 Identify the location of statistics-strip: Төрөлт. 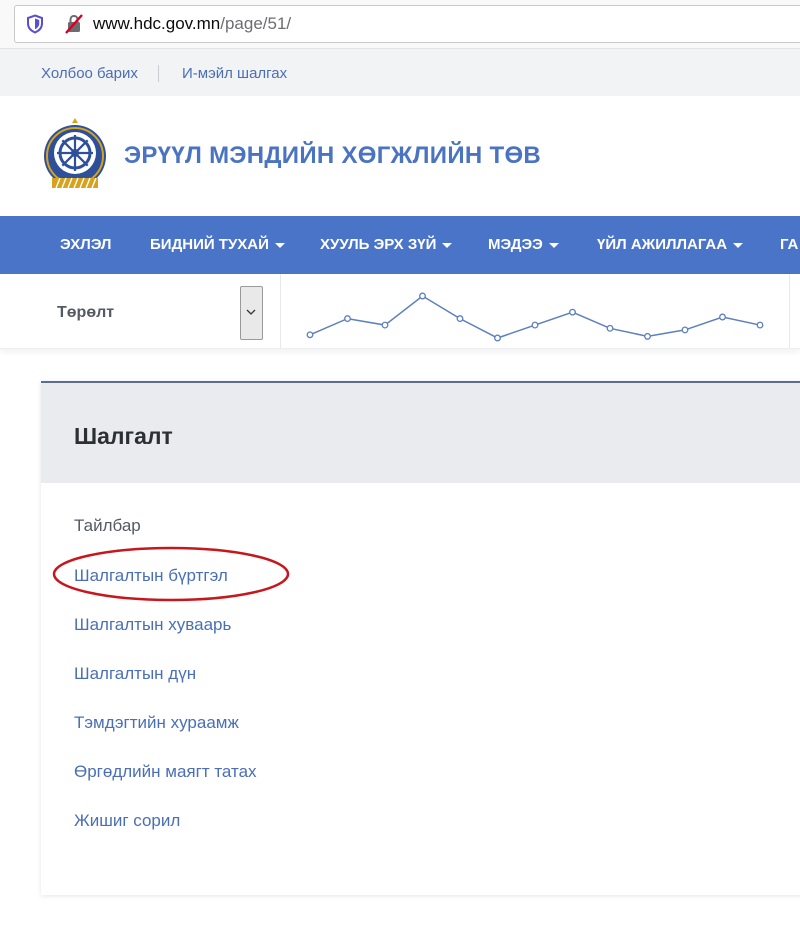
(400, 311).